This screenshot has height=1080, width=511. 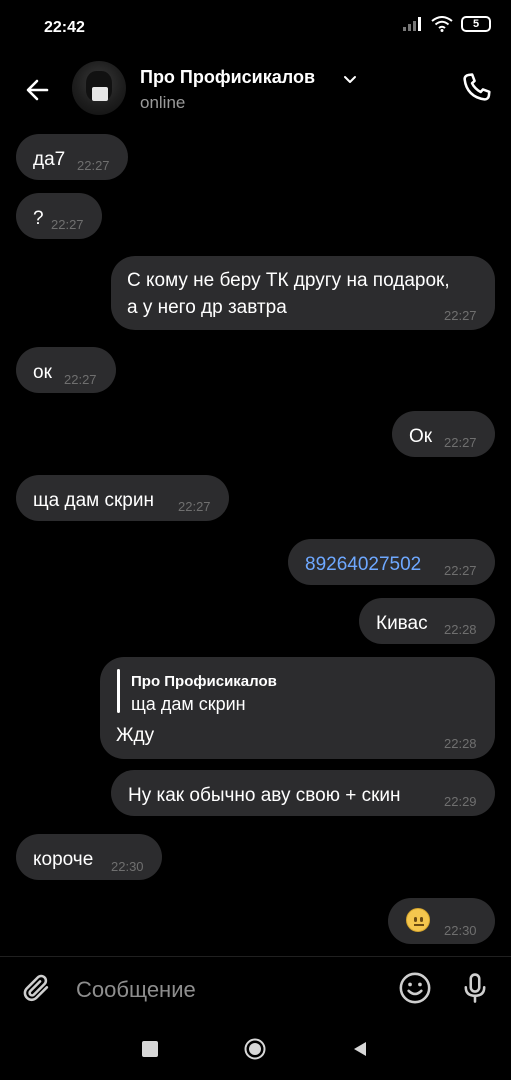 What do you see at coordinates (415, 988) in the screenshot?
I see `smiley-icon` at bounding box center [415, 988].